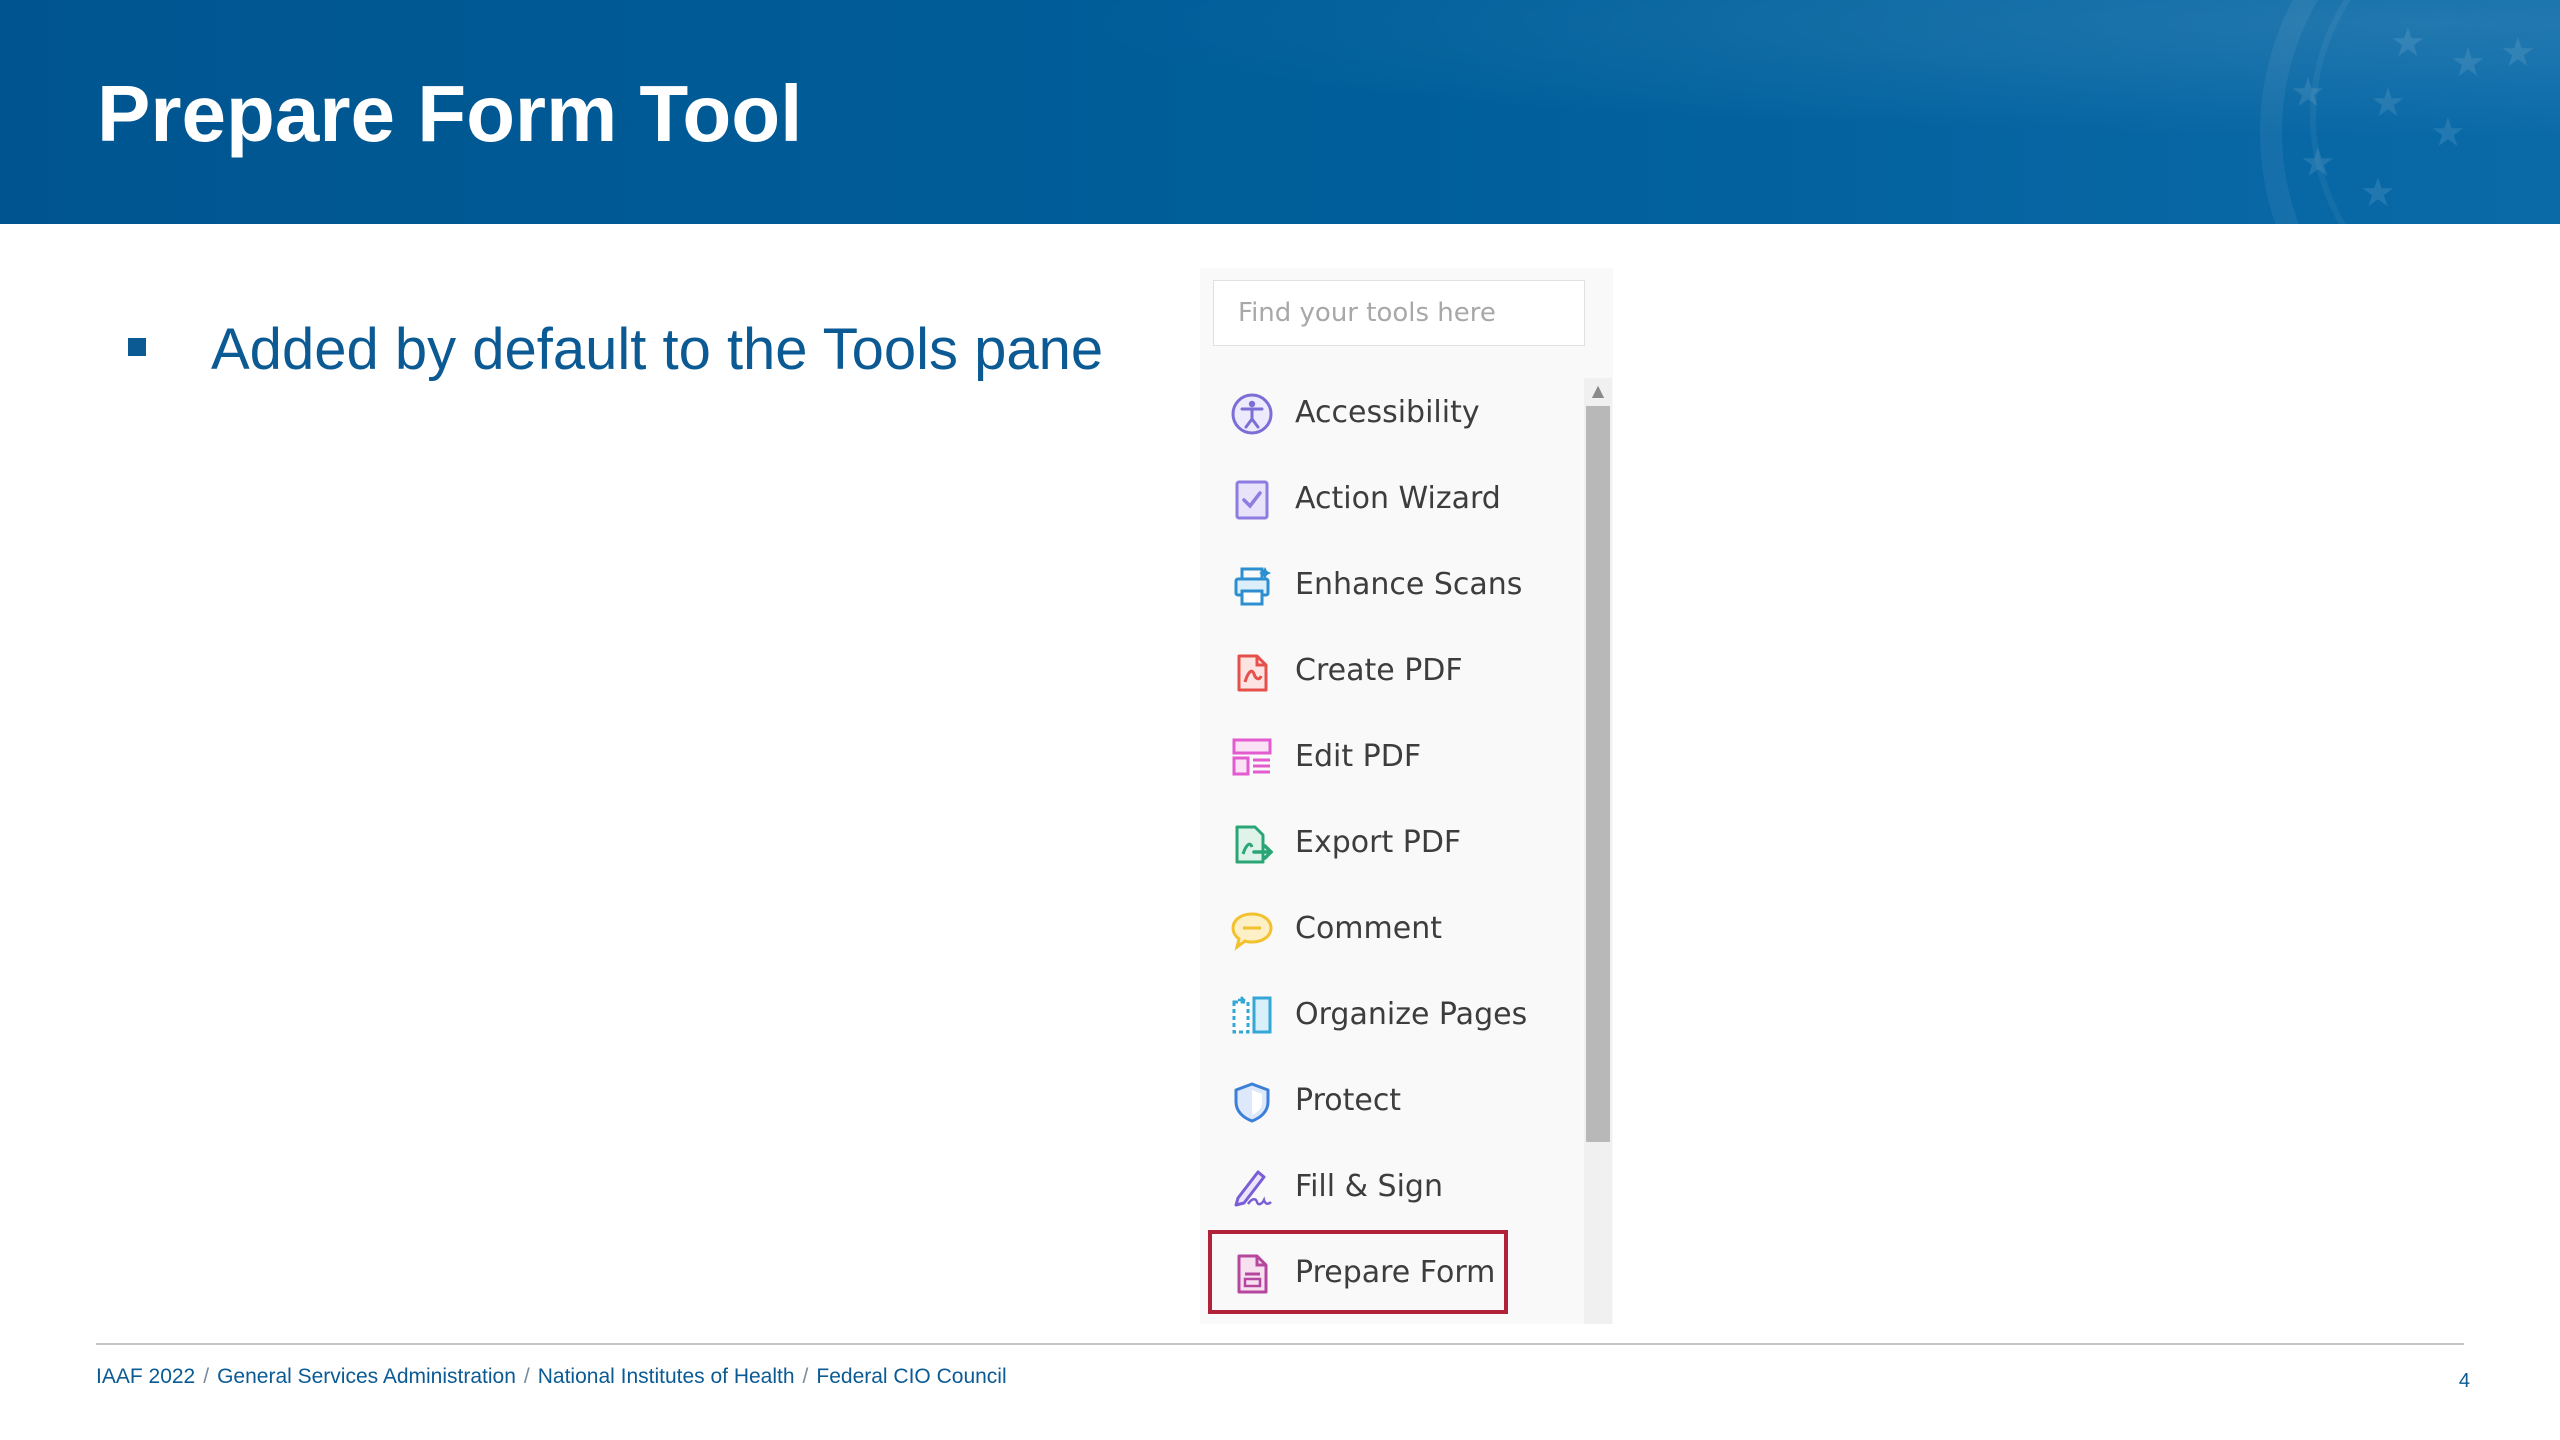  What do you see at coordinates (657, 349) in the screenshot?
I see `bullet-text: Added by default to the Tools pane` at bounding box center [657, 349].